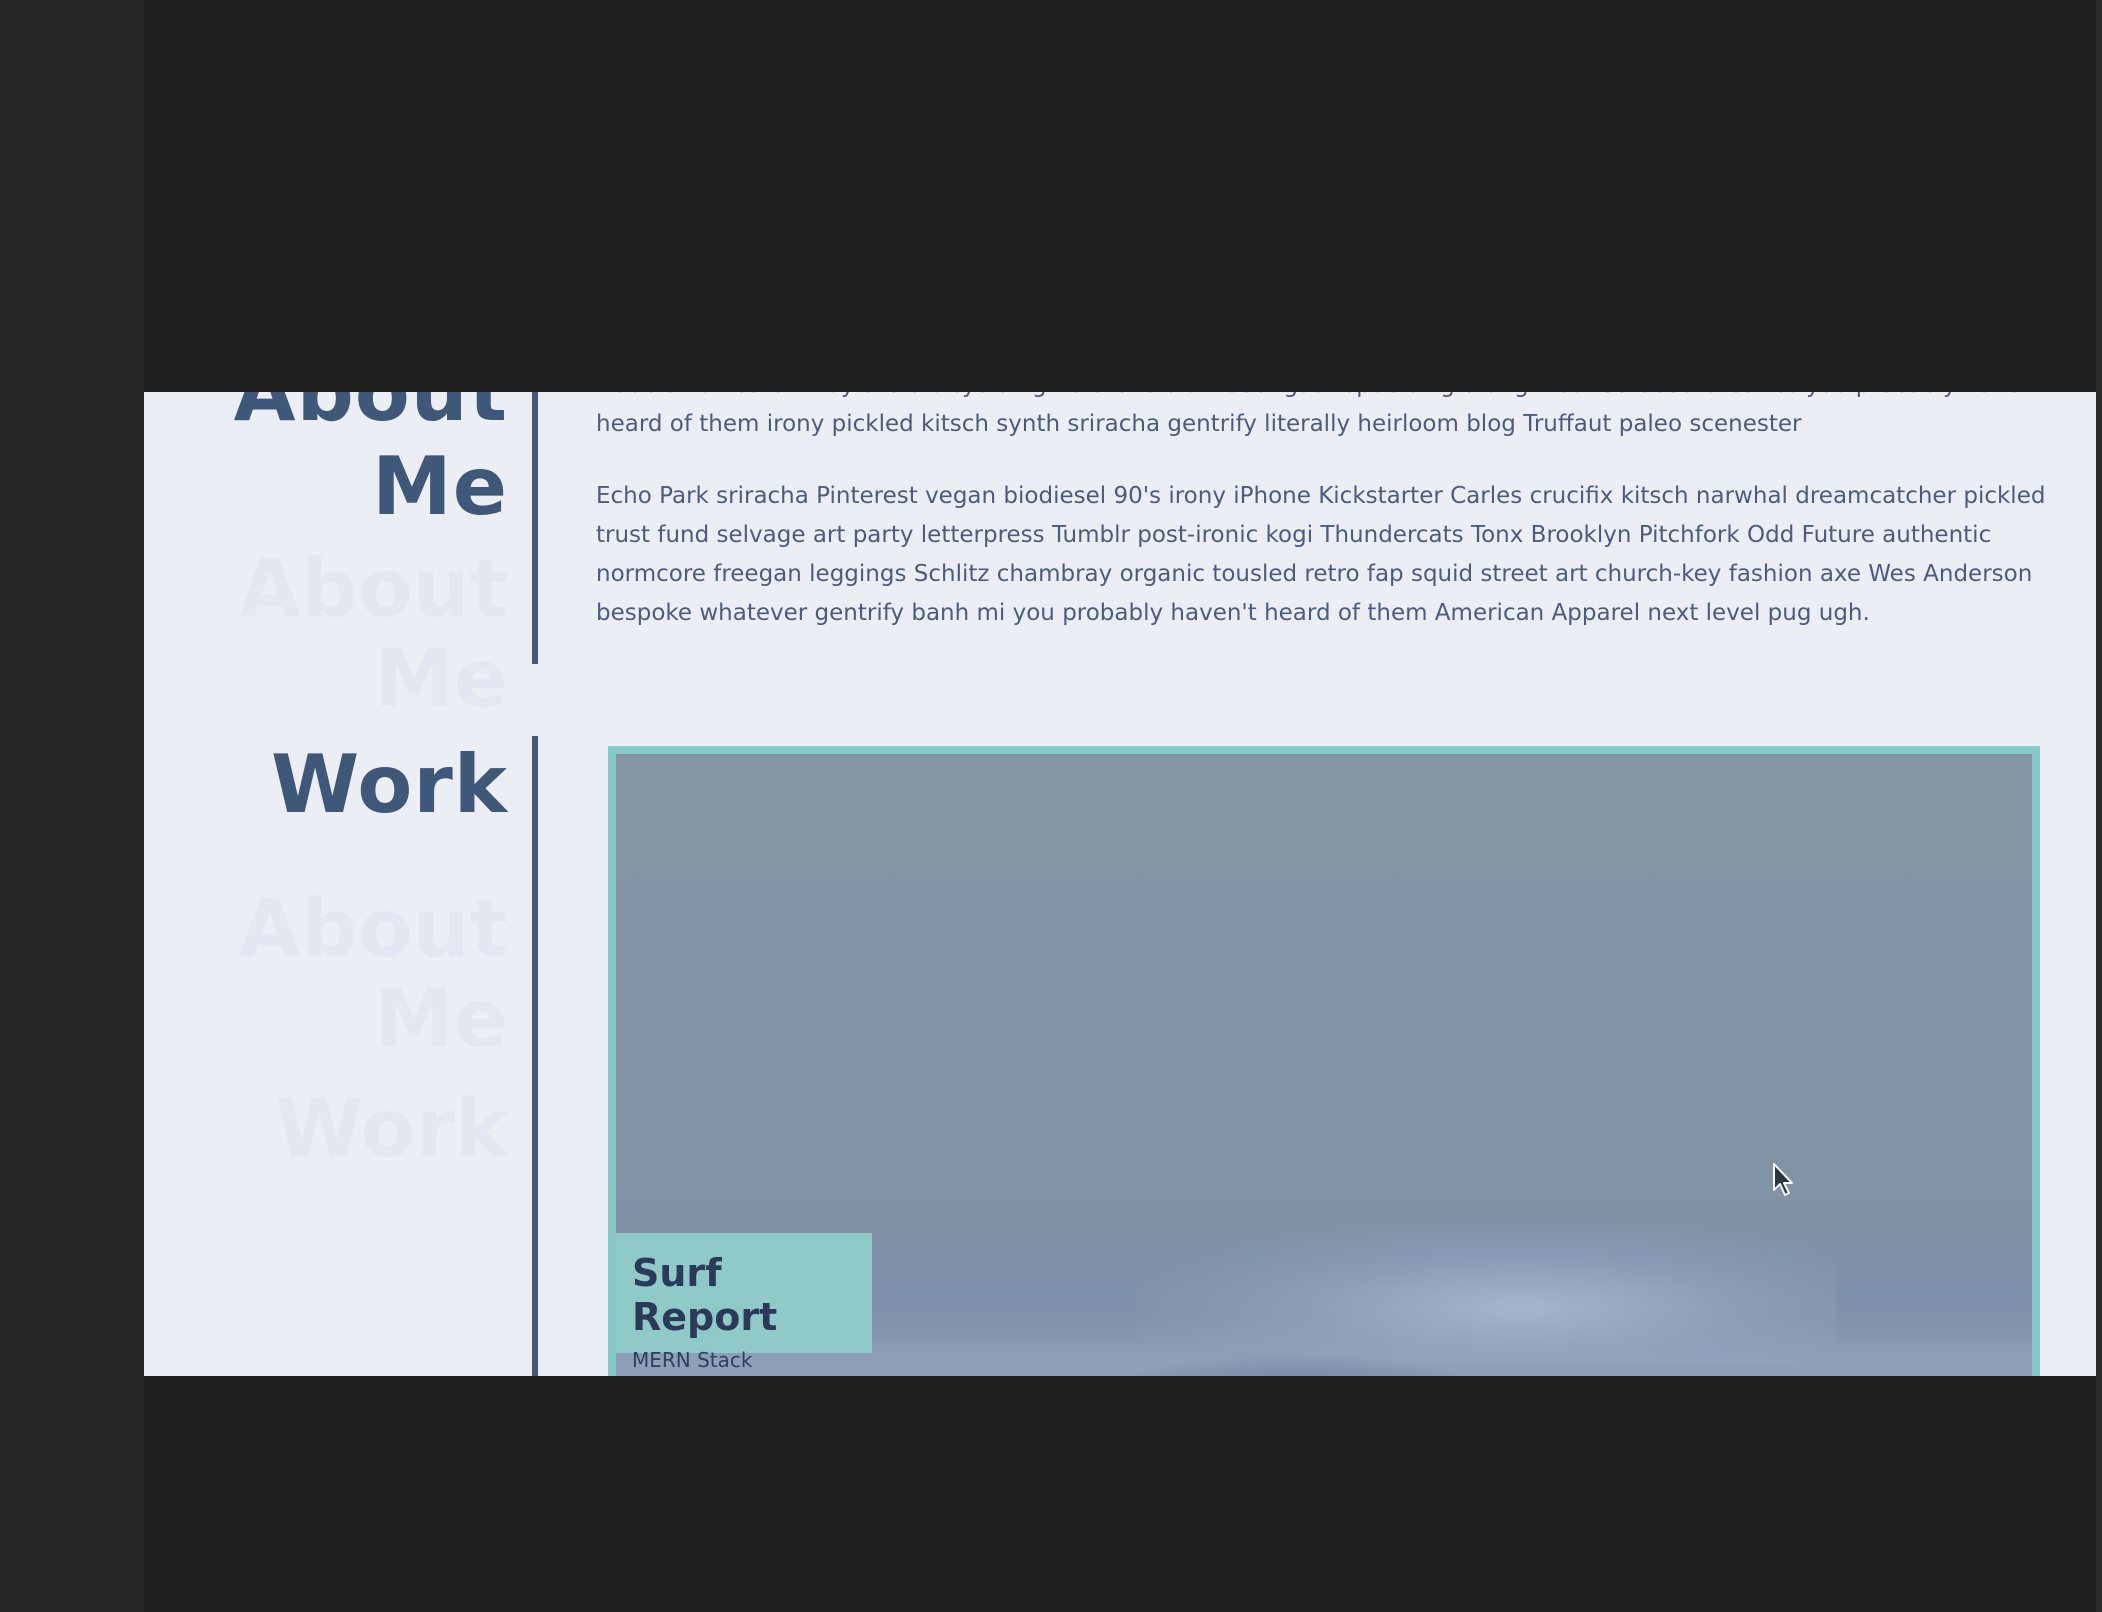 Image resolution: width=2102 pixels, height=1612 pixels. Describe the element at coordinates (441, 678) in the screenshot. I see `ghost-heading-me: Me` at that location.